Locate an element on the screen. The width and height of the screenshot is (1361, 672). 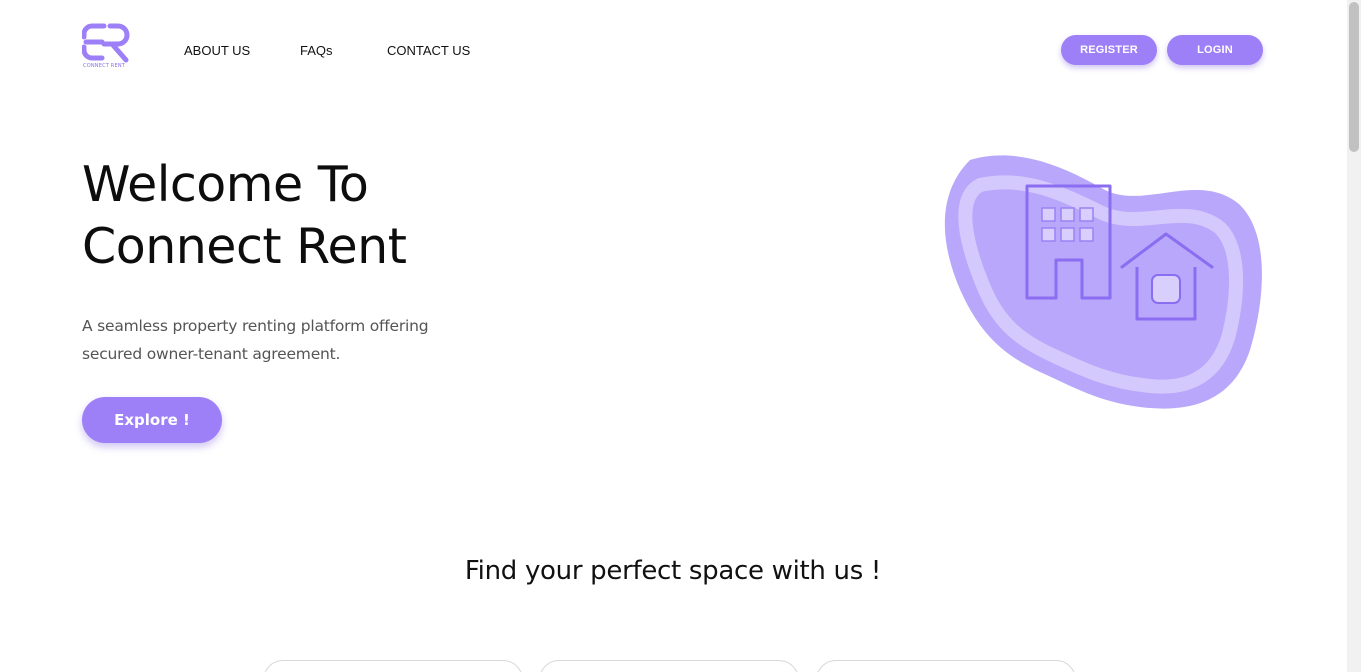
explore-button: Explore ! is located at coordinates (152, 420).